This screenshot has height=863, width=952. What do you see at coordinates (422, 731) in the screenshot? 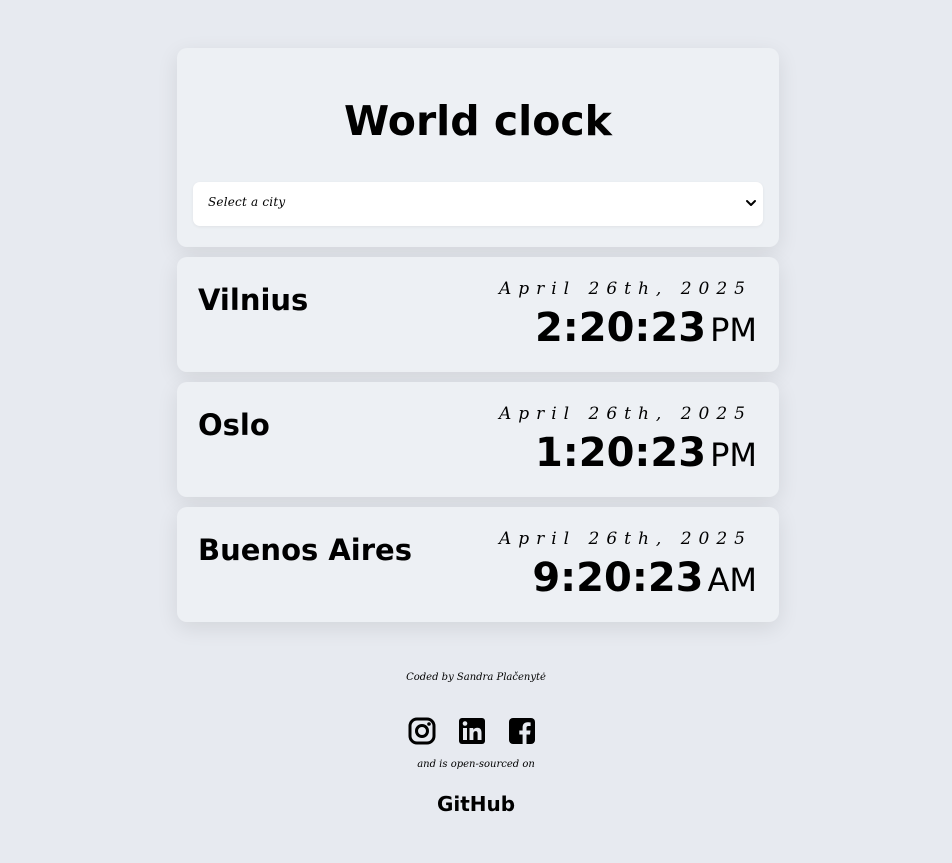
I see `instagram-icon` at bounding box center [422, 731].